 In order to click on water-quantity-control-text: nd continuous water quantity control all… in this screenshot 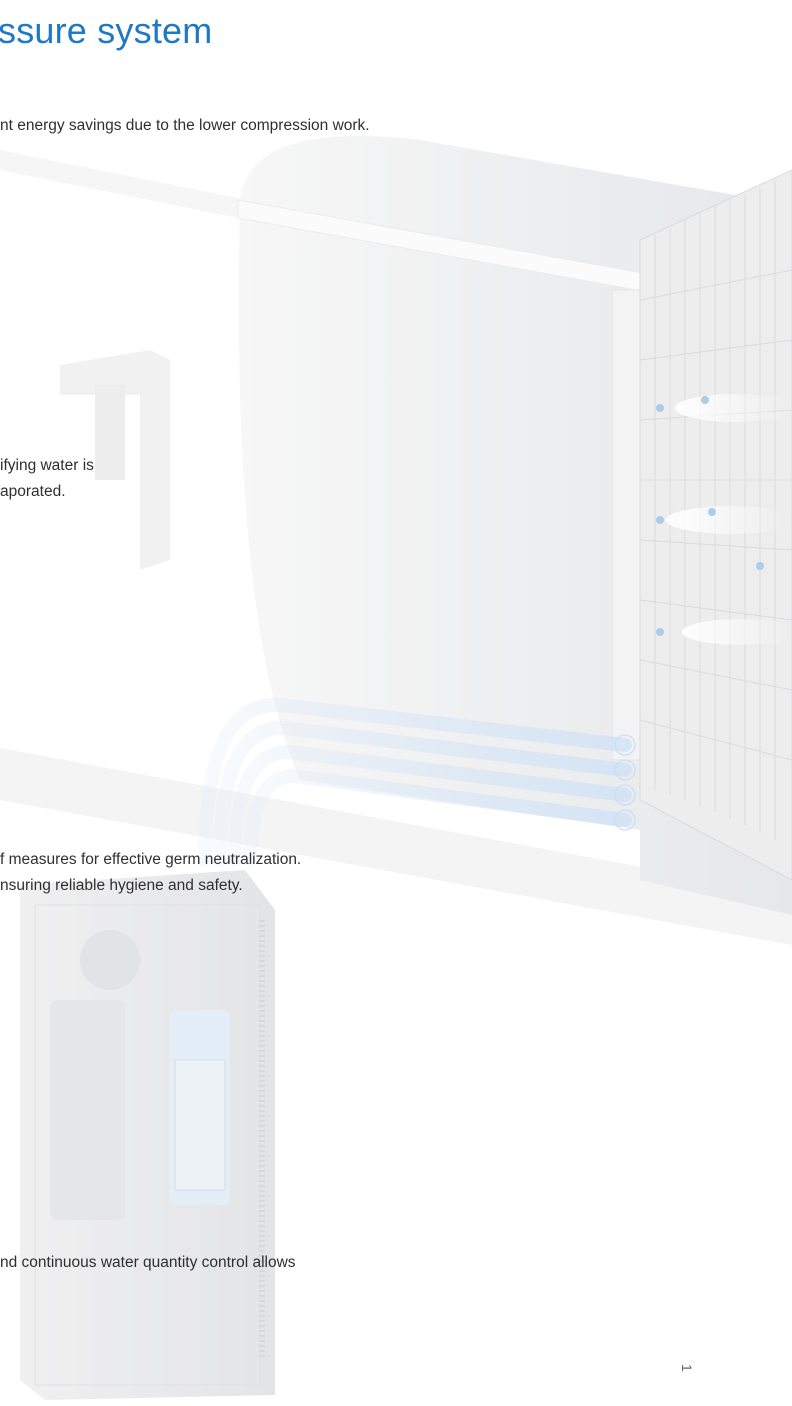, I will do `click(148, 1262)`.